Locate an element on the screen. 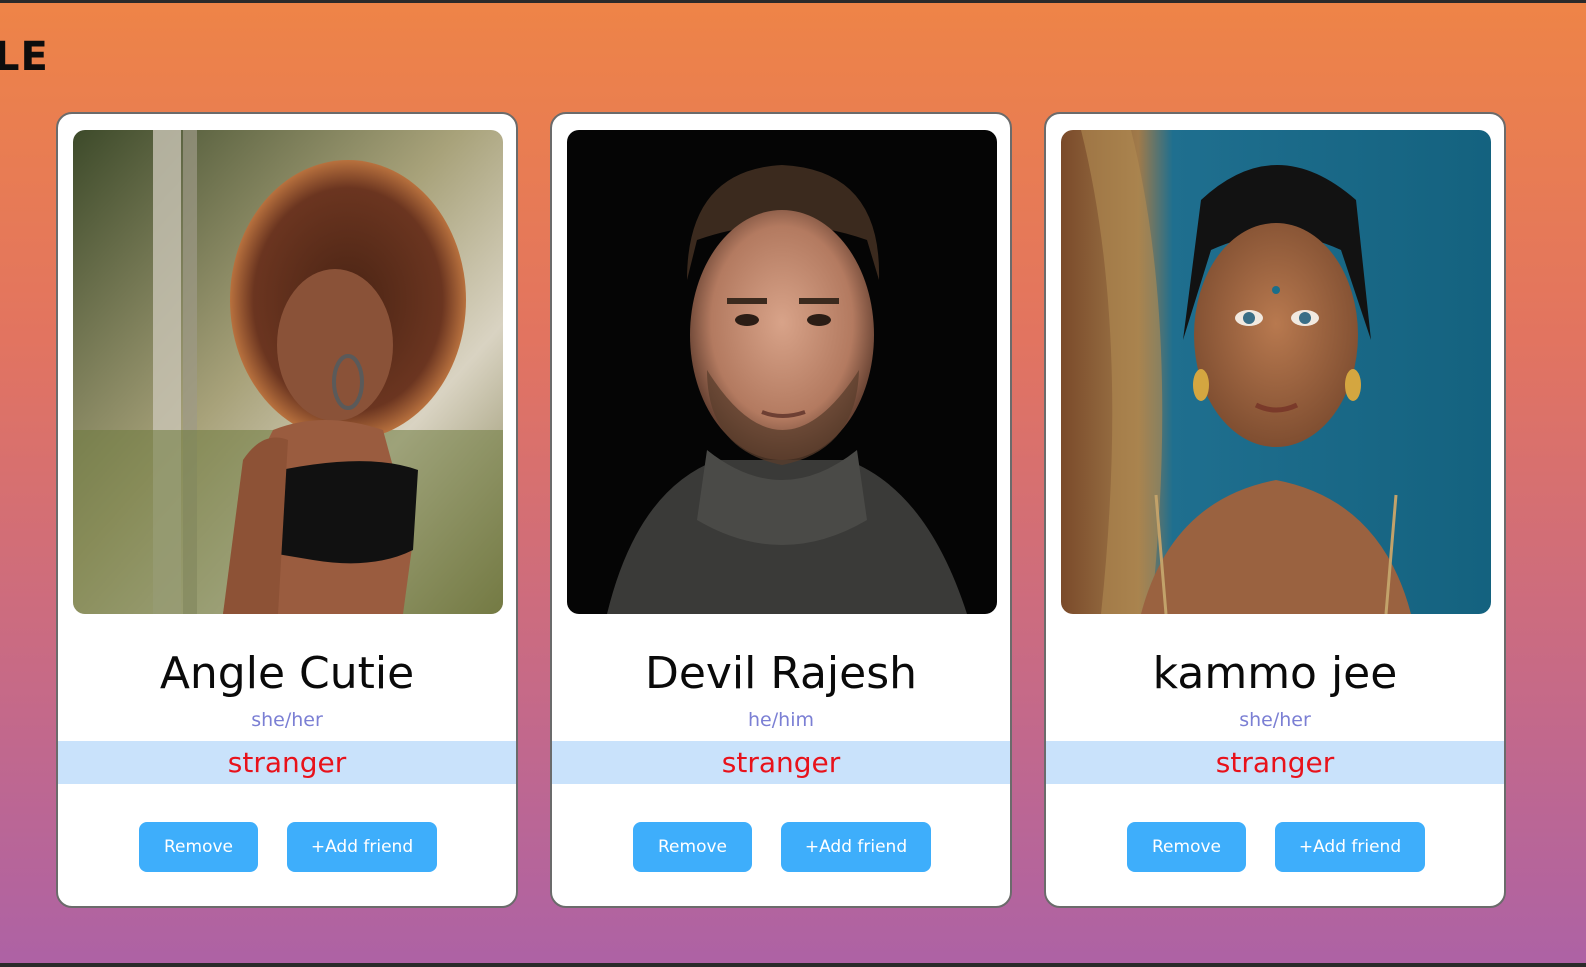 Image resolution: width=1586 pixels, height=967 pixels. page-title: LE is located at coordinates (24, 57).